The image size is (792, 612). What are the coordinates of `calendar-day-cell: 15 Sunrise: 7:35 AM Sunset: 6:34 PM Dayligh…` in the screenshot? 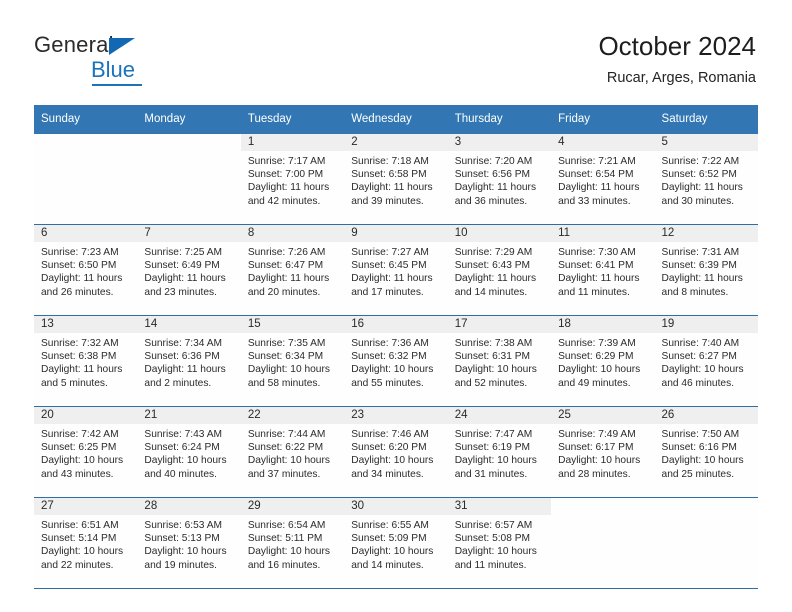 It's located at (292, 361).